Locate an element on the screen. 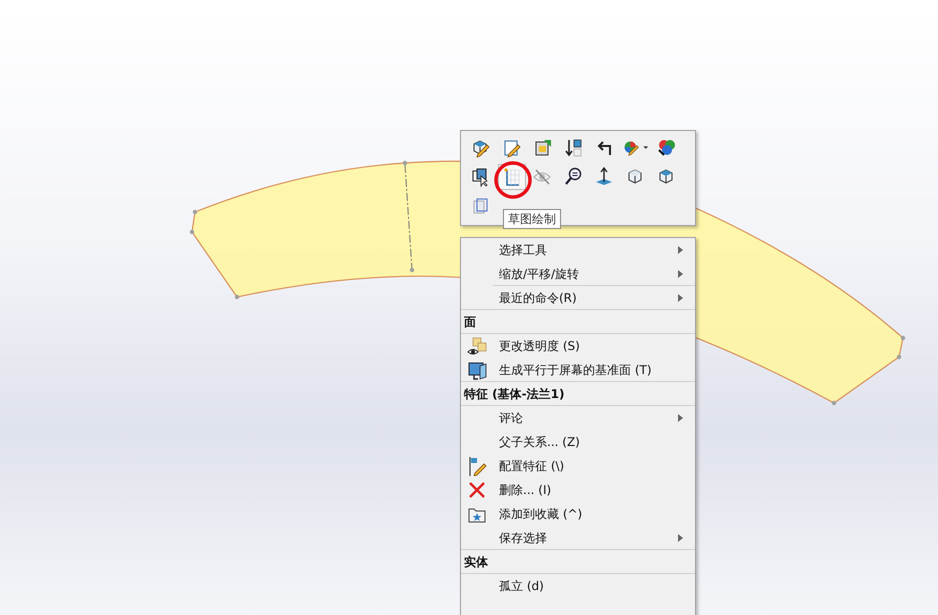  menu-section-header: 特征 (基体-法兰1) is located at coordinates (578, 394).